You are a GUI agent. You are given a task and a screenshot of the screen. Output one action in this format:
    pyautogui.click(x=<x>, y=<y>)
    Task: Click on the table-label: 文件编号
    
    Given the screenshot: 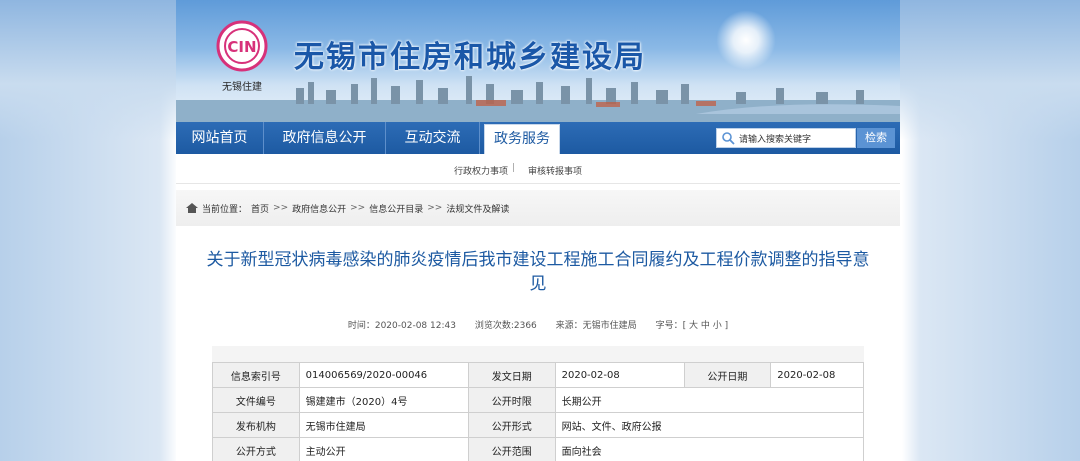 What is the action you would take?
    pyautogui.click(x=256, y=400)
    